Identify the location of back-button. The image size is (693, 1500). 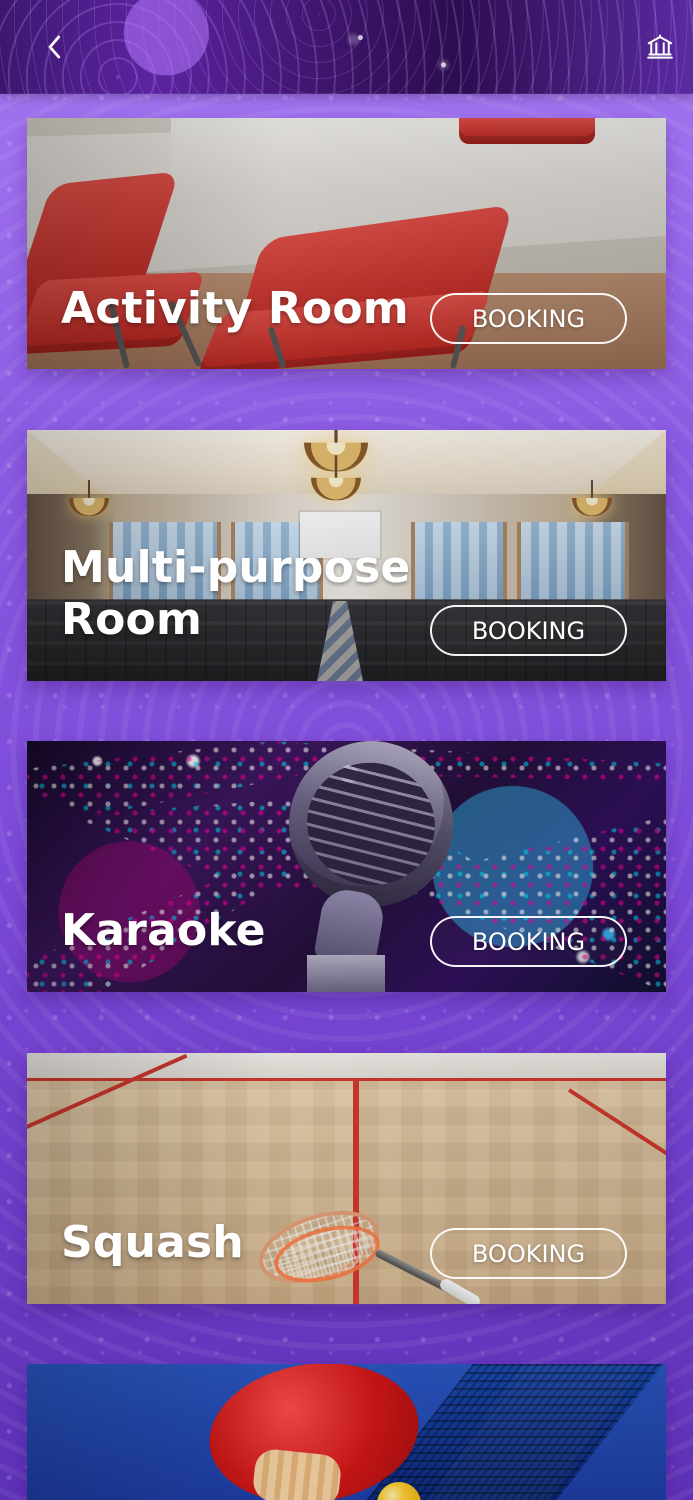
(55, 47).